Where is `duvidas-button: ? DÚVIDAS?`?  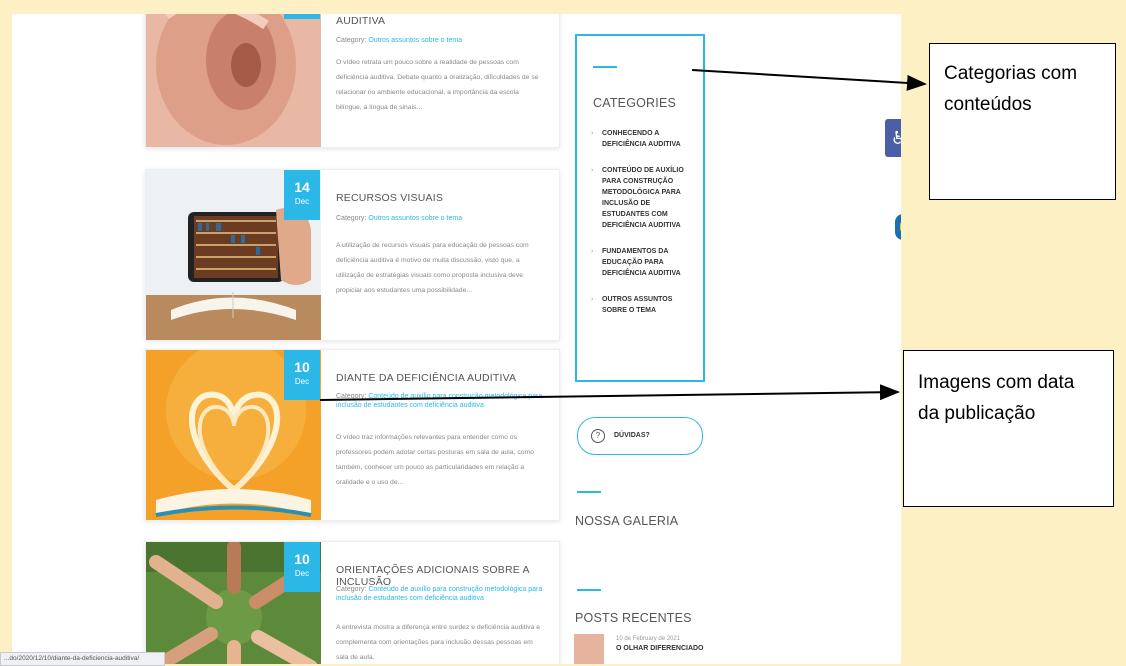
duvidas-button: ? DÚVIDAS? is located at coordinates (640, 436).